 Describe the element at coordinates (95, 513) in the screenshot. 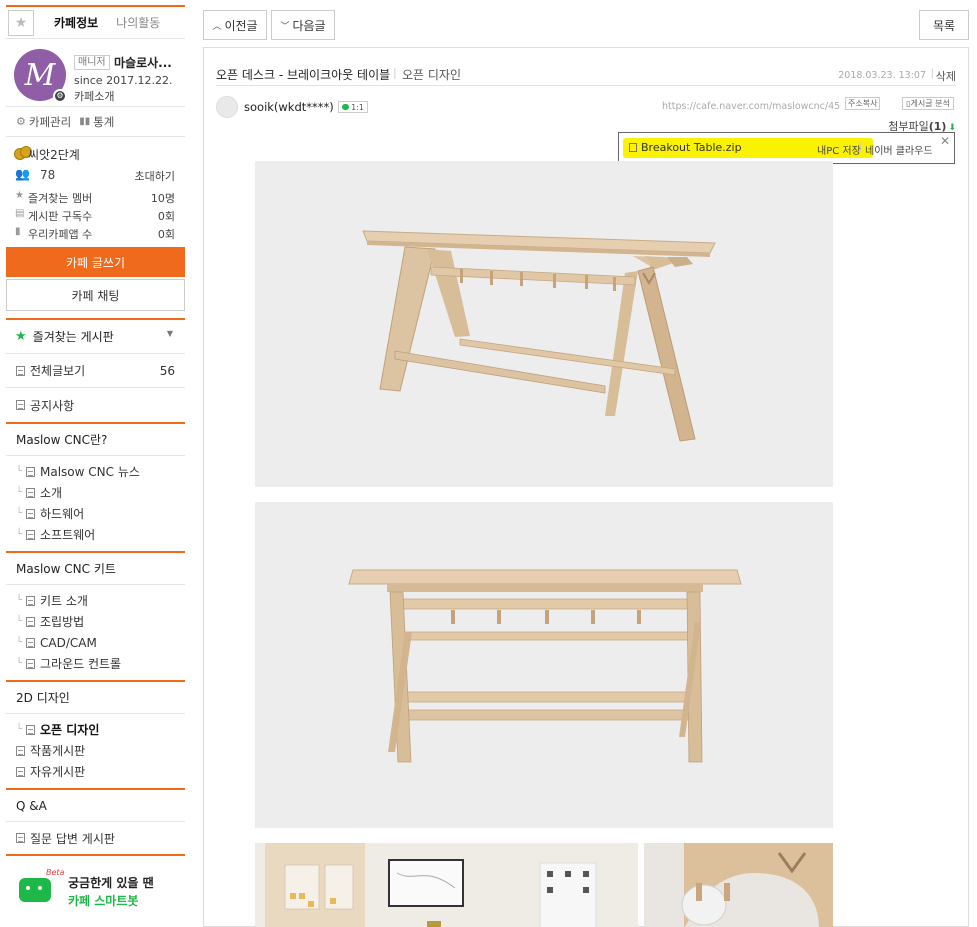

I see `menu-item: └ 하드웨어` at that location.